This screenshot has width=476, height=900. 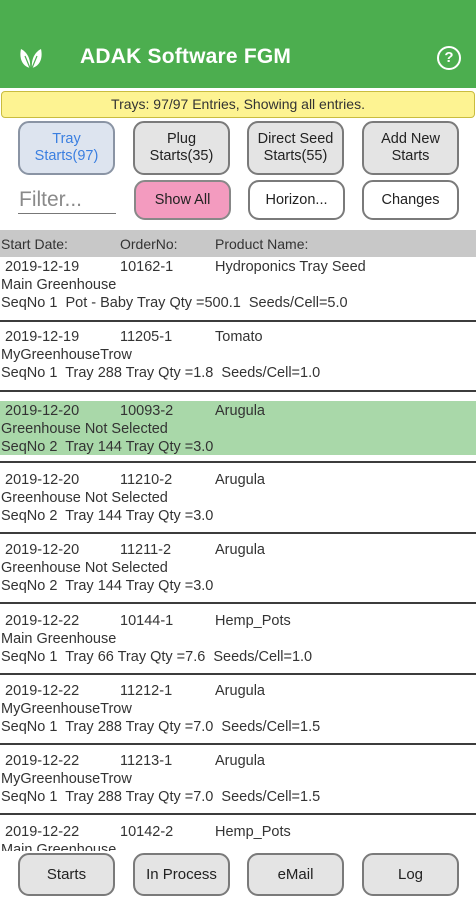 What do you see at coordinates (146, 480) in the screenshot?
I see `order-no: 11210-2` at bounding box center [146, 480].